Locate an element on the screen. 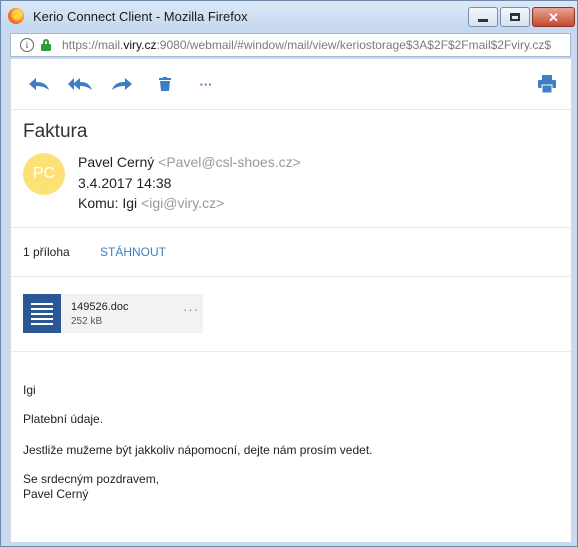 Image resolution: width=578 pixels, height=547 pixels. attachment-card: 149526.doc 252 kB ··· is located at coordinates (113, 313).